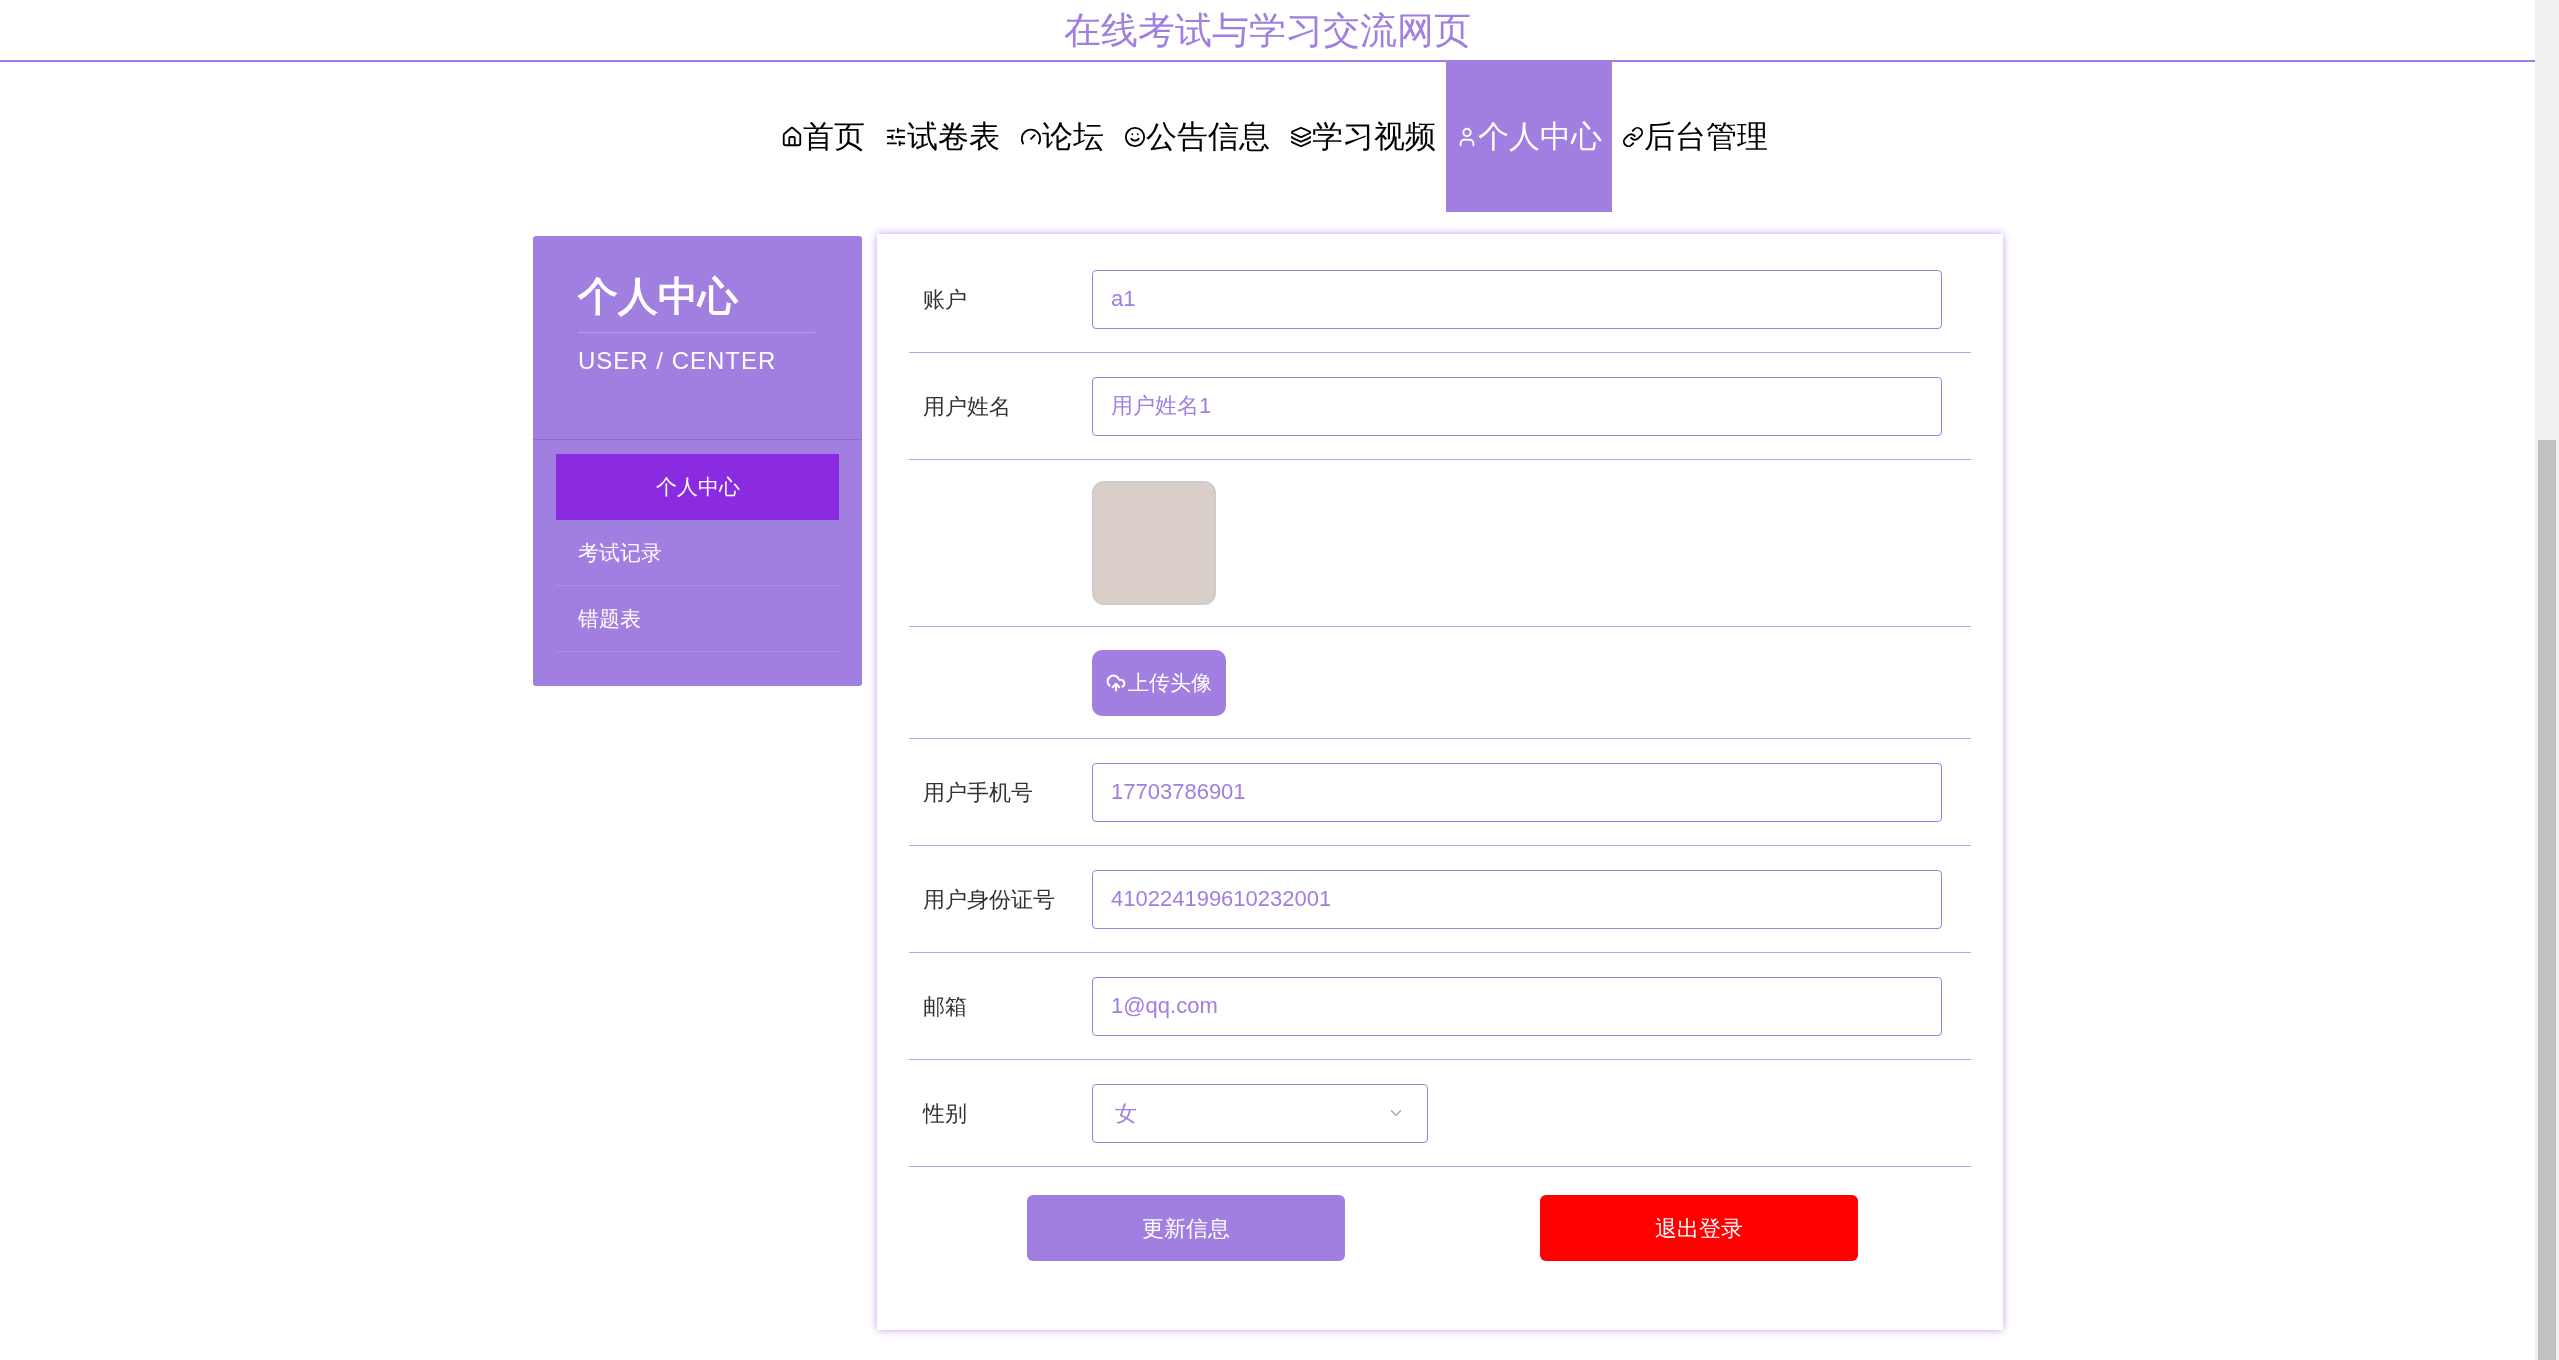 The image size is (2559, 1360). What do you see at coordinates (696, 299) in the screenshot?
I see `sidebar-title: 个人中心` at bounding box center [696, 299].